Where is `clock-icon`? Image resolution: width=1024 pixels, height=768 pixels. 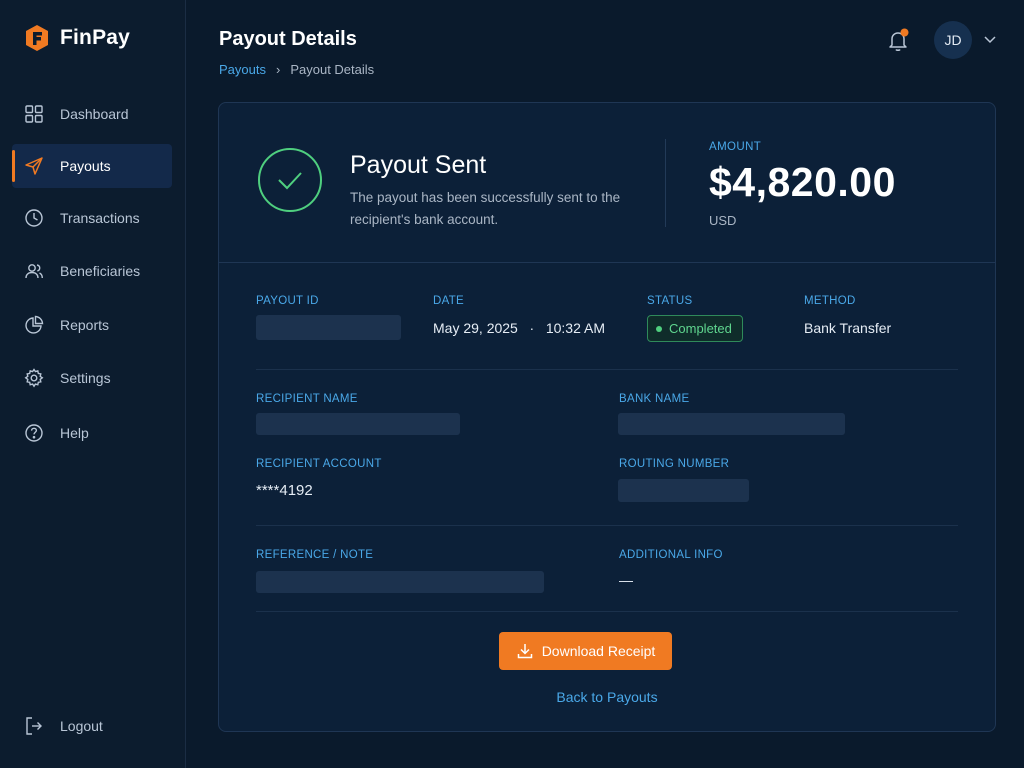 clock-icon is located at coordinates (34, 218).